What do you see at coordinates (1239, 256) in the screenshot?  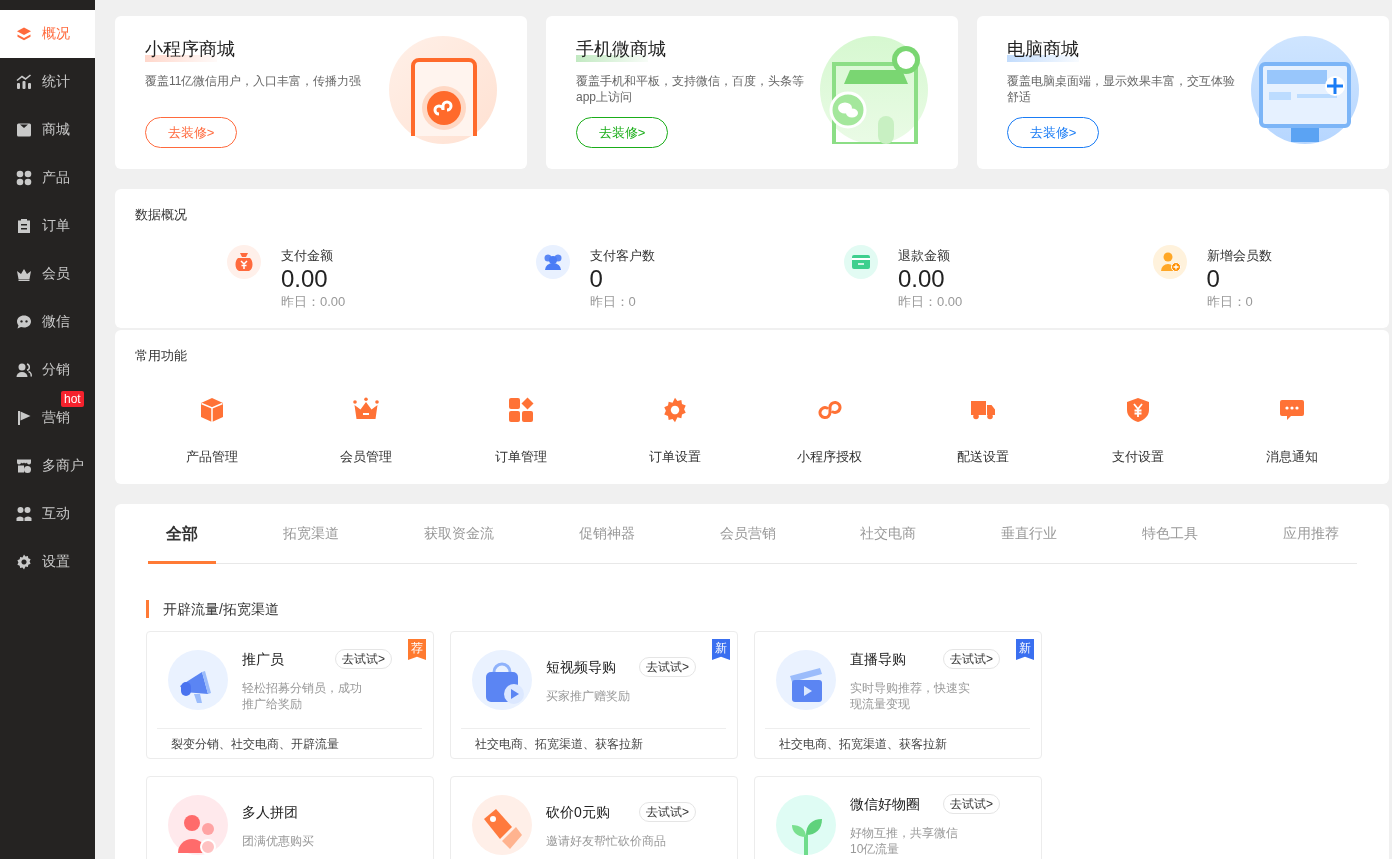 I see `stat-label: 新增会员数` at bounding box center [1239, 256].